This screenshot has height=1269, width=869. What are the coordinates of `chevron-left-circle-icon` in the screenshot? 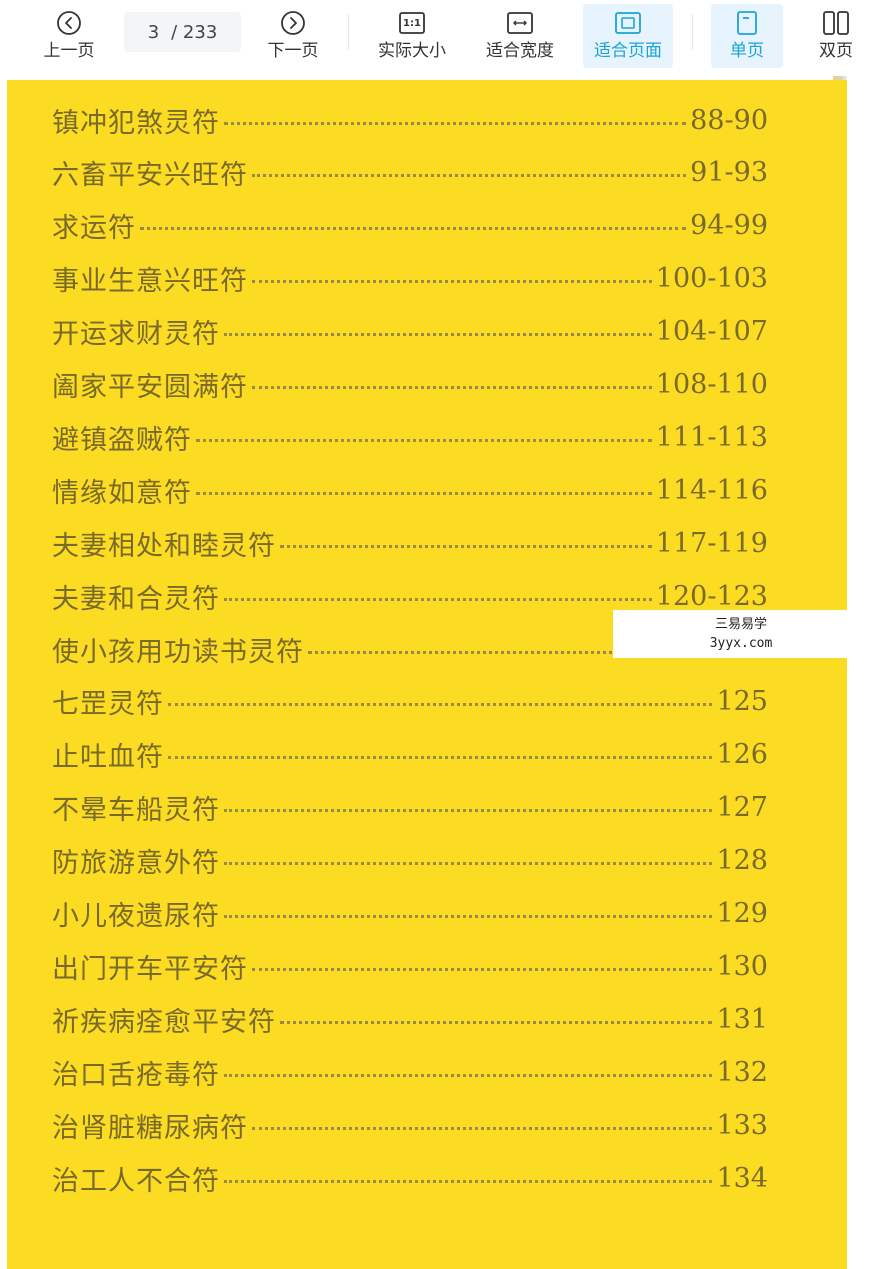 It's located at (69, 23).